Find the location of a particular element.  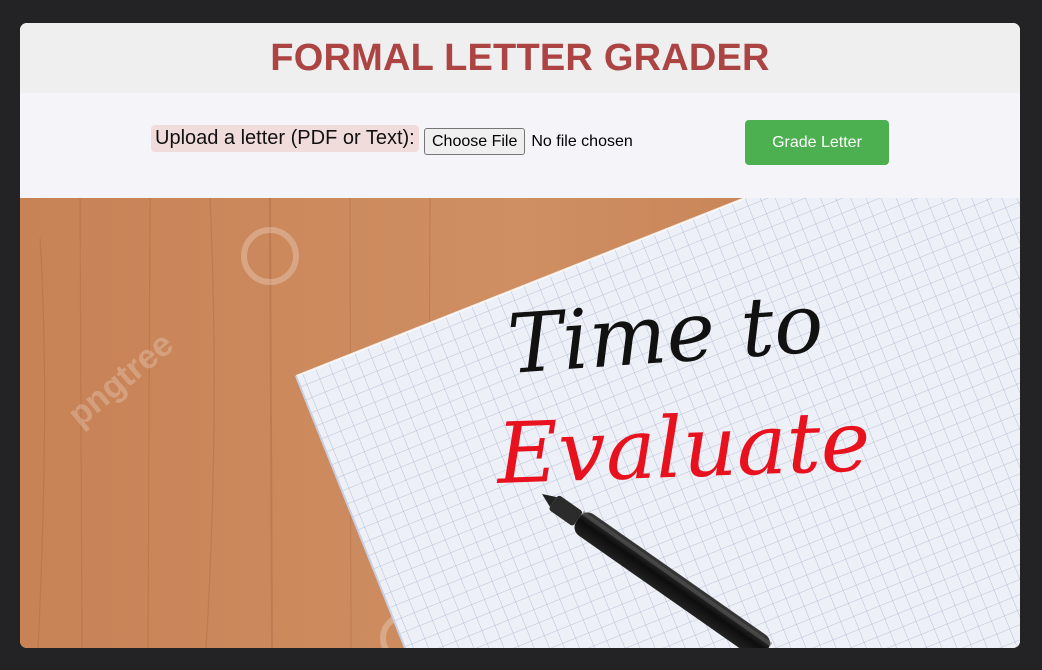

header: FORMAL LETTER GRADER is located at coordinates (520, 58).